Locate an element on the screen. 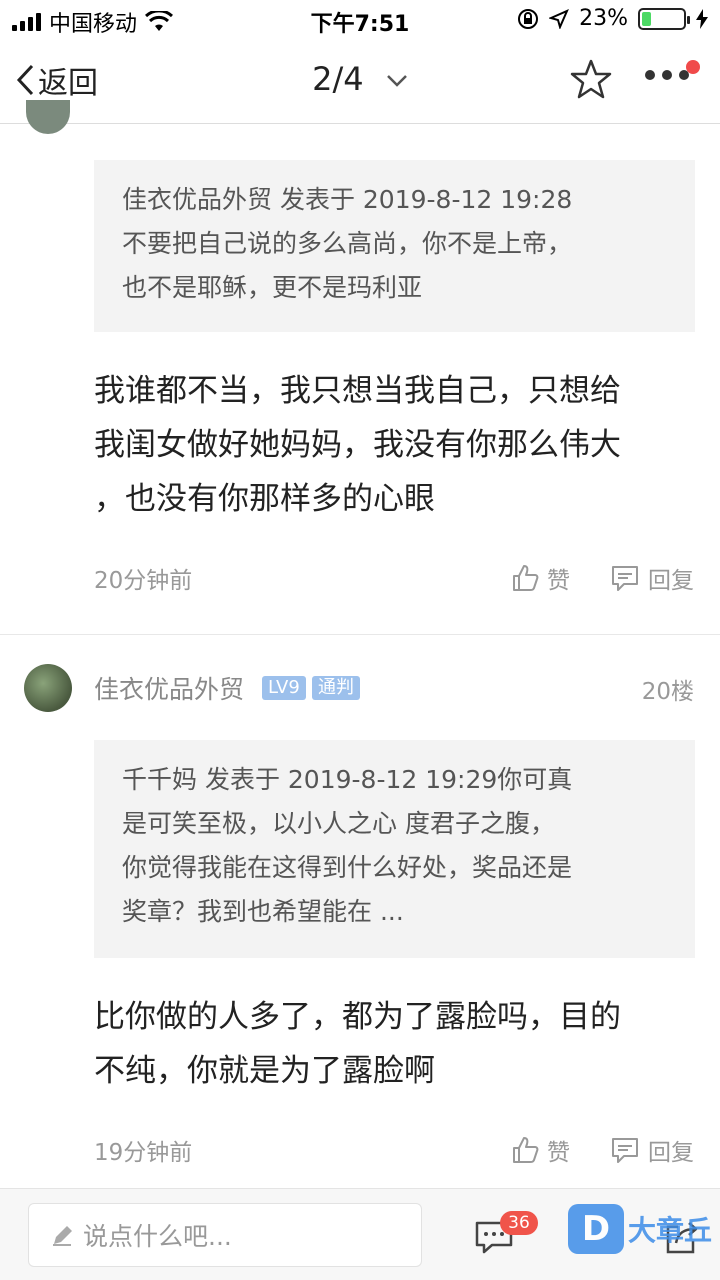  charging-icon is located at coordinates (702, 18).